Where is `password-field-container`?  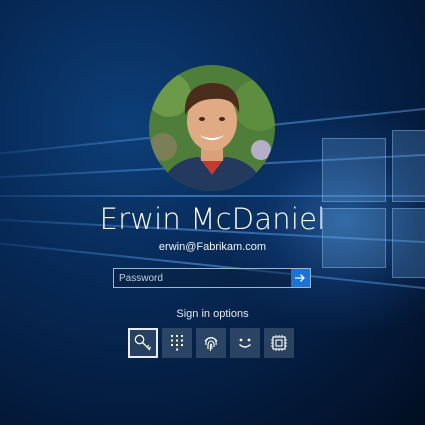
password-field-container is located at coordinates (212, 278).